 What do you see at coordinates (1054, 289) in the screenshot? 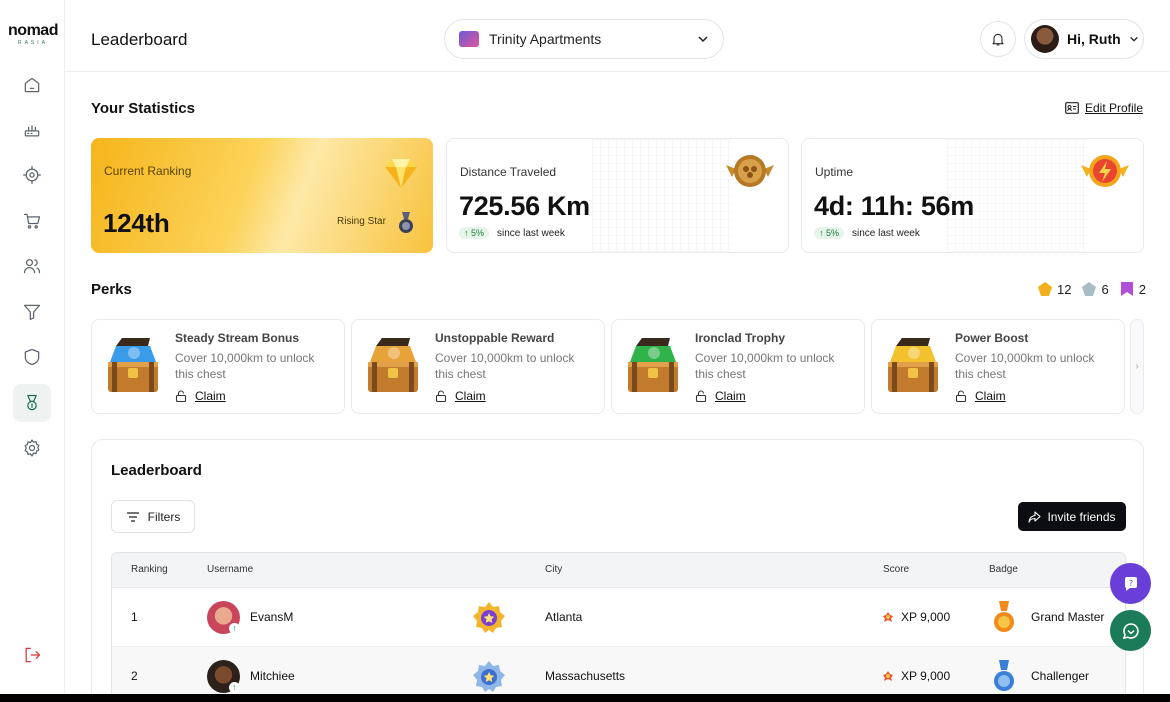
I see `gold-count: 12` at bounding box center [1054, 289].